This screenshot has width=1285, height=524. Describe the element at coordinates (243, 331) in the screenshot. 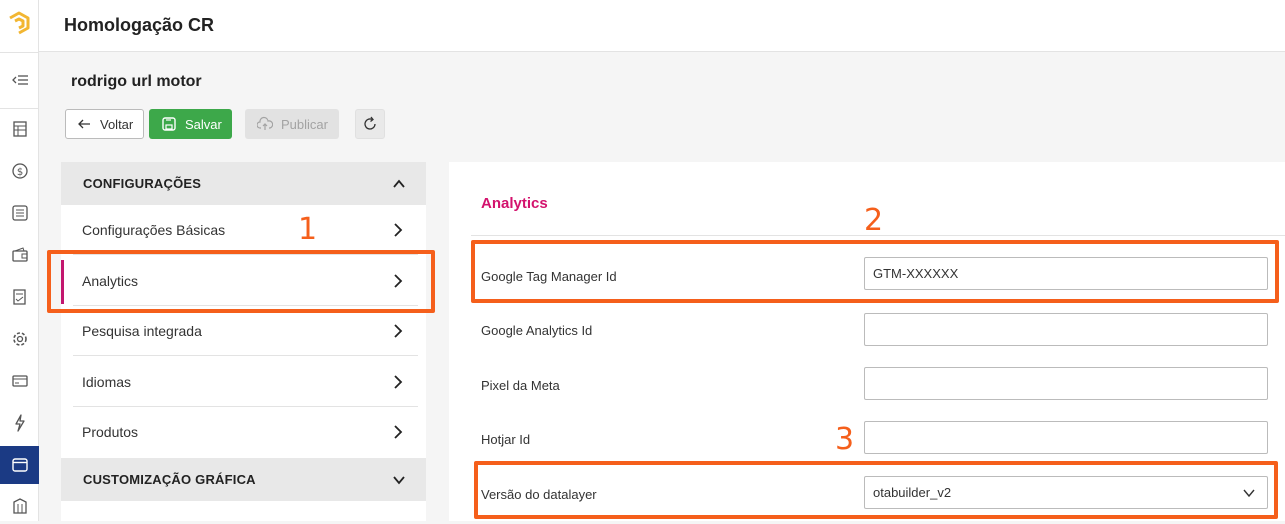

I see `menu-item-pesquisa-integrada: Pesquisa integrada` at that location.